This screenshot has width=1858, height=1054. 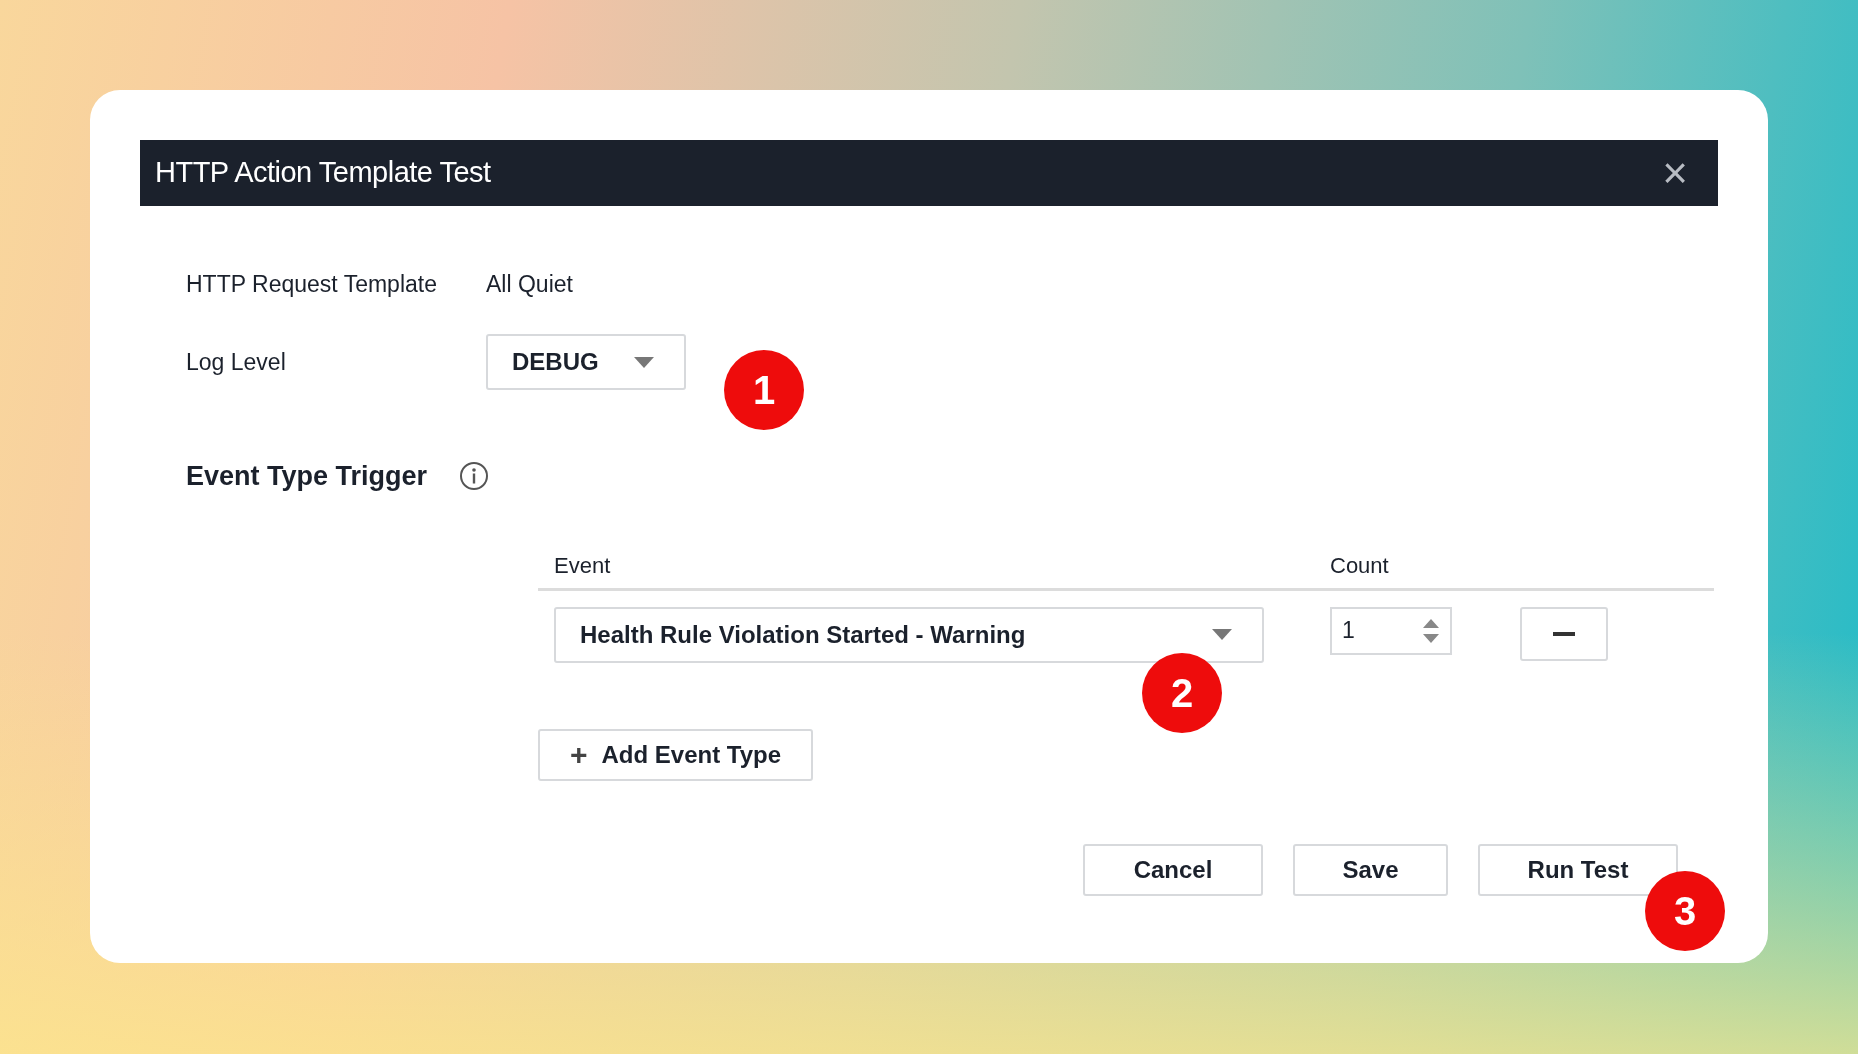 What do you see at coordinates (764, 390) in the screenshot?
I see `callout-badge: 1` at bounding box center [764, 390].